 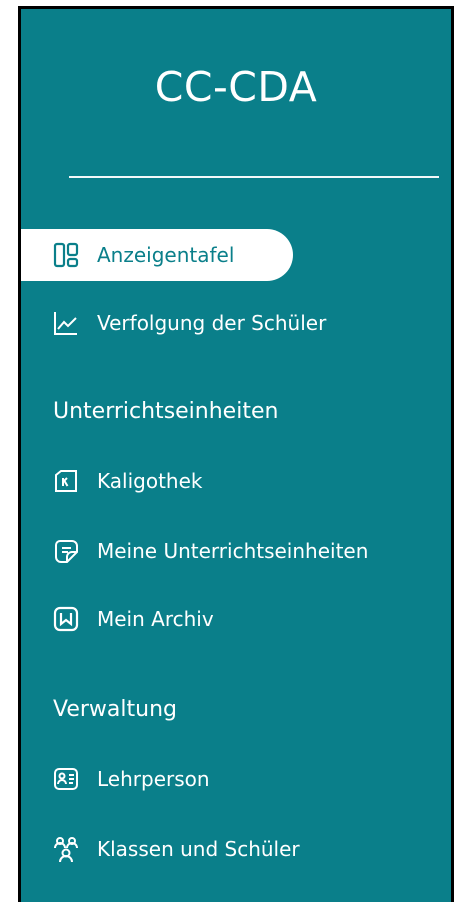 I want to click on nav-item-label: Verfolgung der Schüler, so click(x=212, y=323).